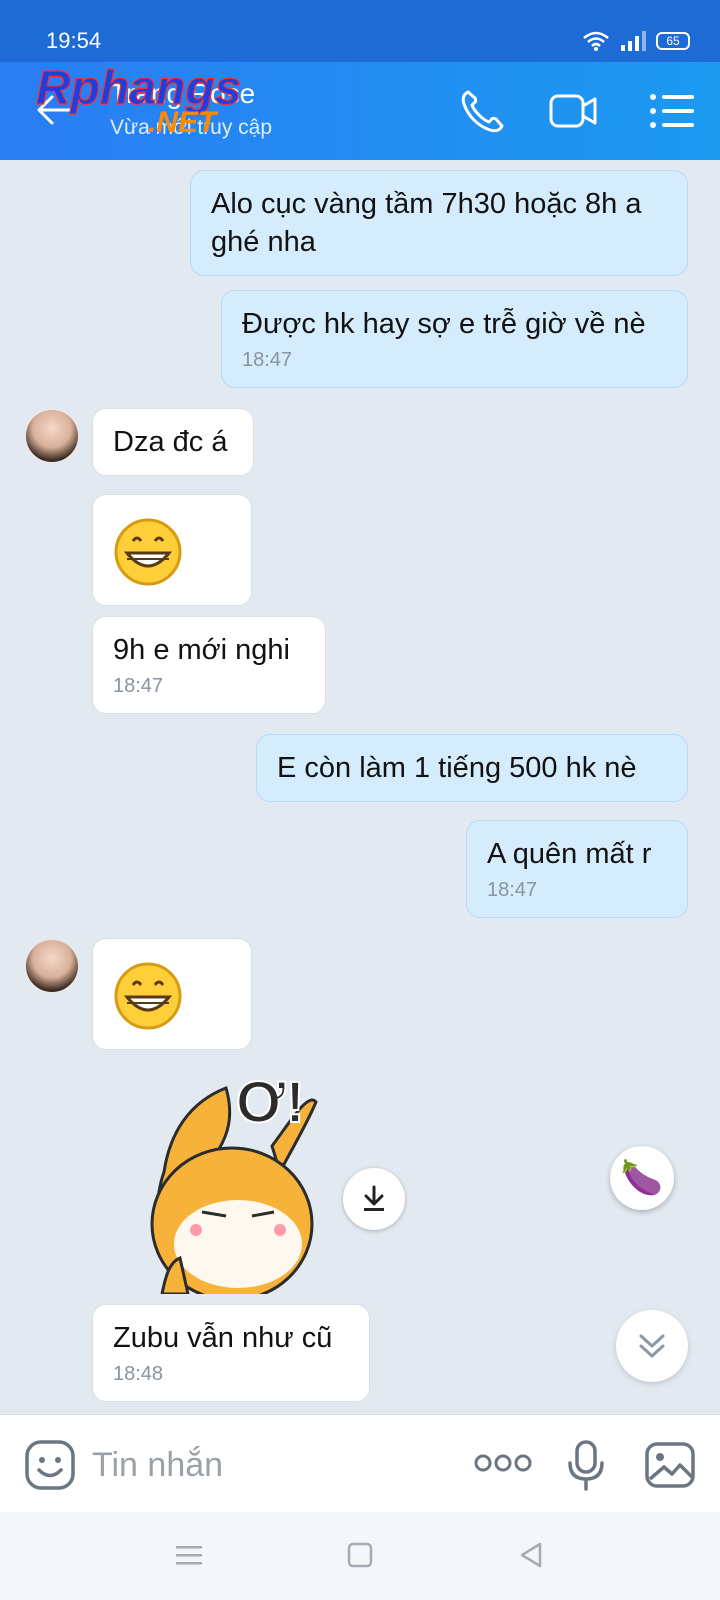  Describe the element at coordinates (54, 110) in the screenshot. I see `back-arrow-icon` at that location.